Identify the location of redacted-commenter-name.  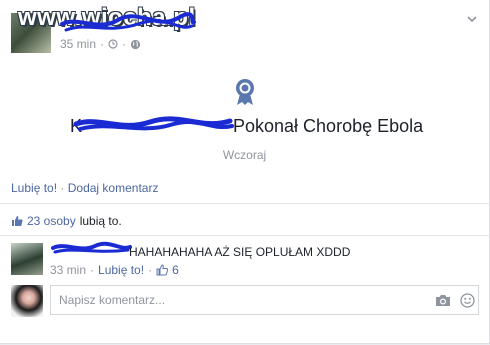
(91, 247).